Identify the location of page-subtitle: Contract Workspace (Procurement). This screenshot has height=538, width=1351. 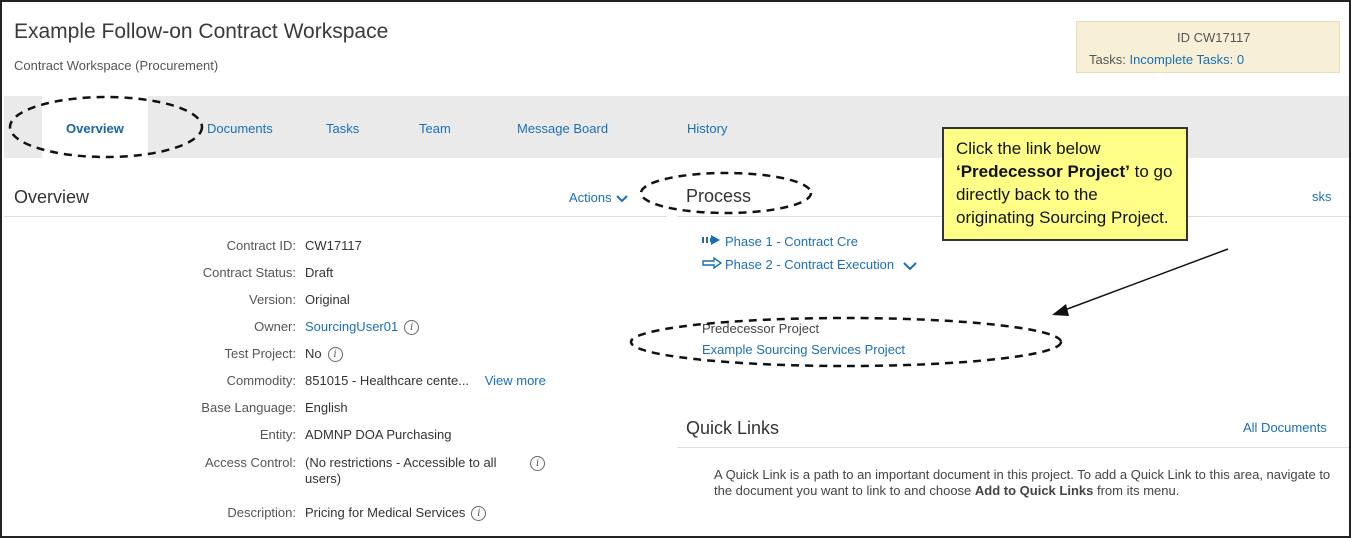
(116, 65).